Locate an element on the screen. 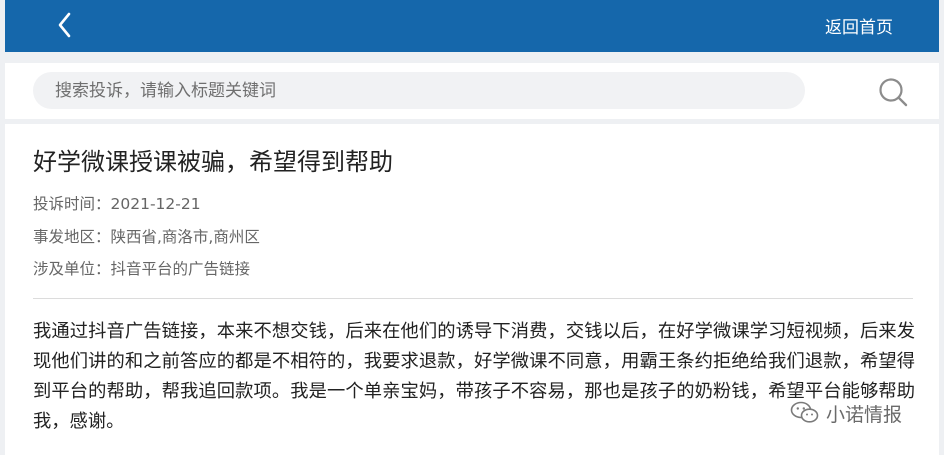 This screenshot has height=455, width=944. complaint-time: 投诉时间：2021-12-21 is located at coordinates (117, 204).